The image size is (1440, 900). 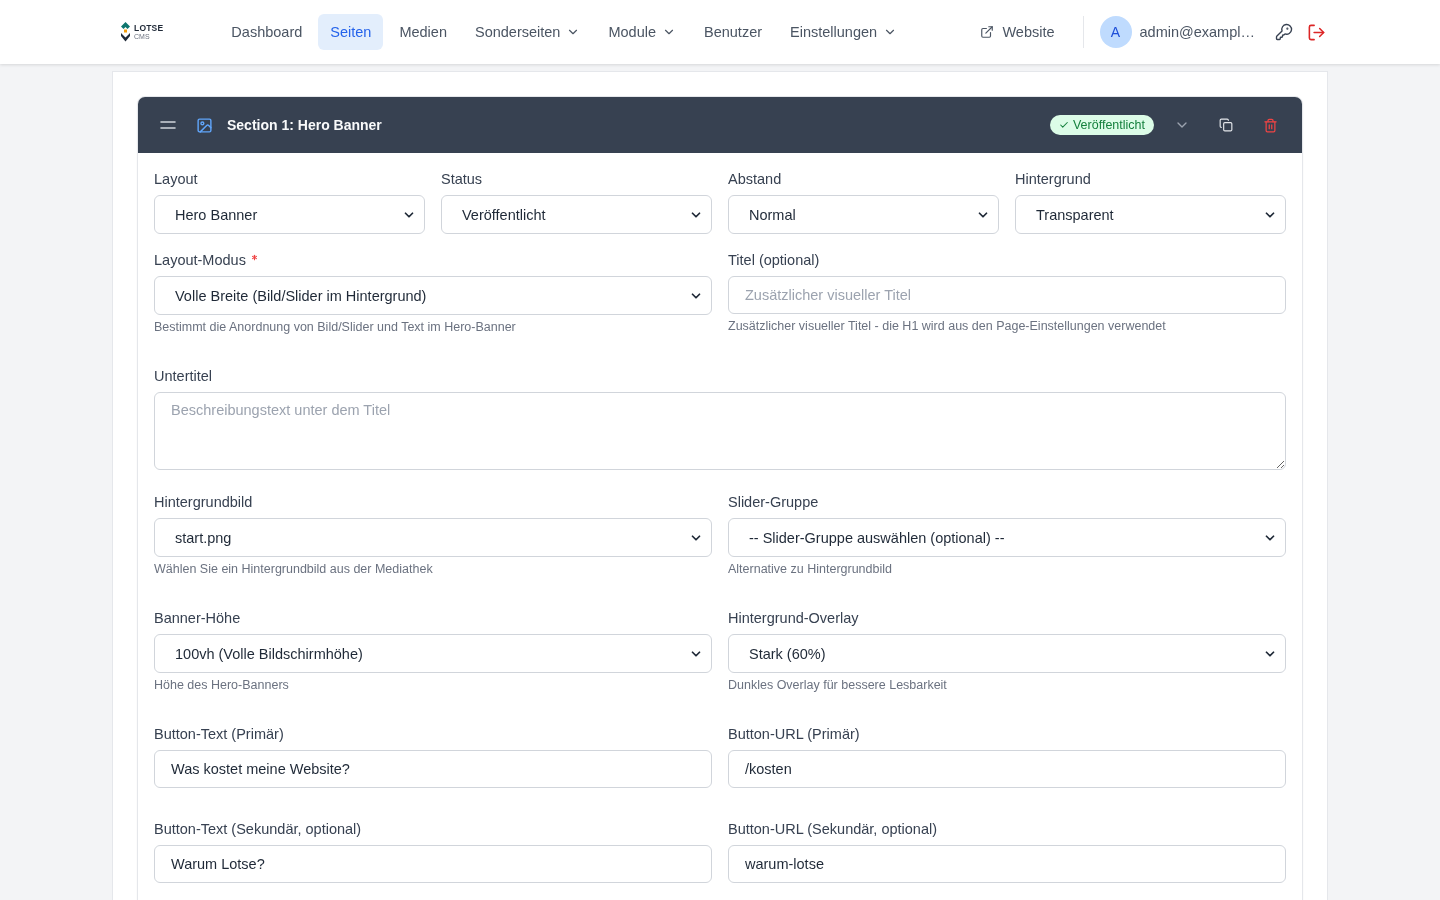 What do you see at coordinates (755, 179) in the screenshot?
I see `field-label: Abstand` at bounding box center [755, 179].